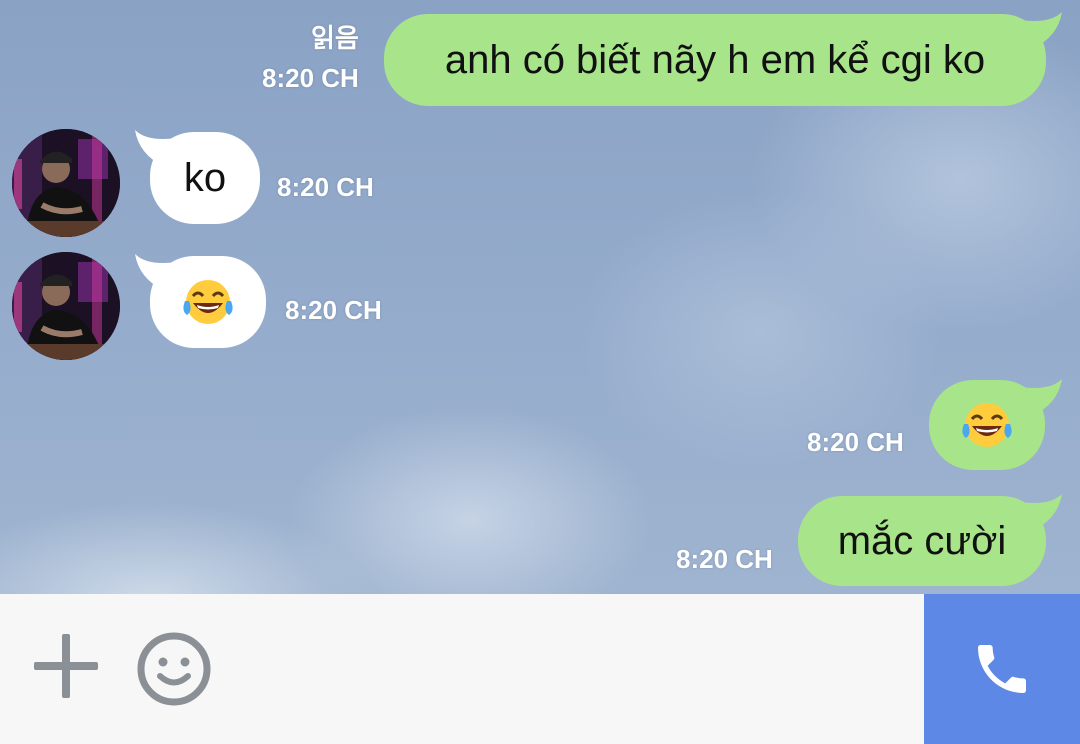 The width and height of the screenshot is (1080, 744). I want to click on voice-call-button, so click(1002, 669).